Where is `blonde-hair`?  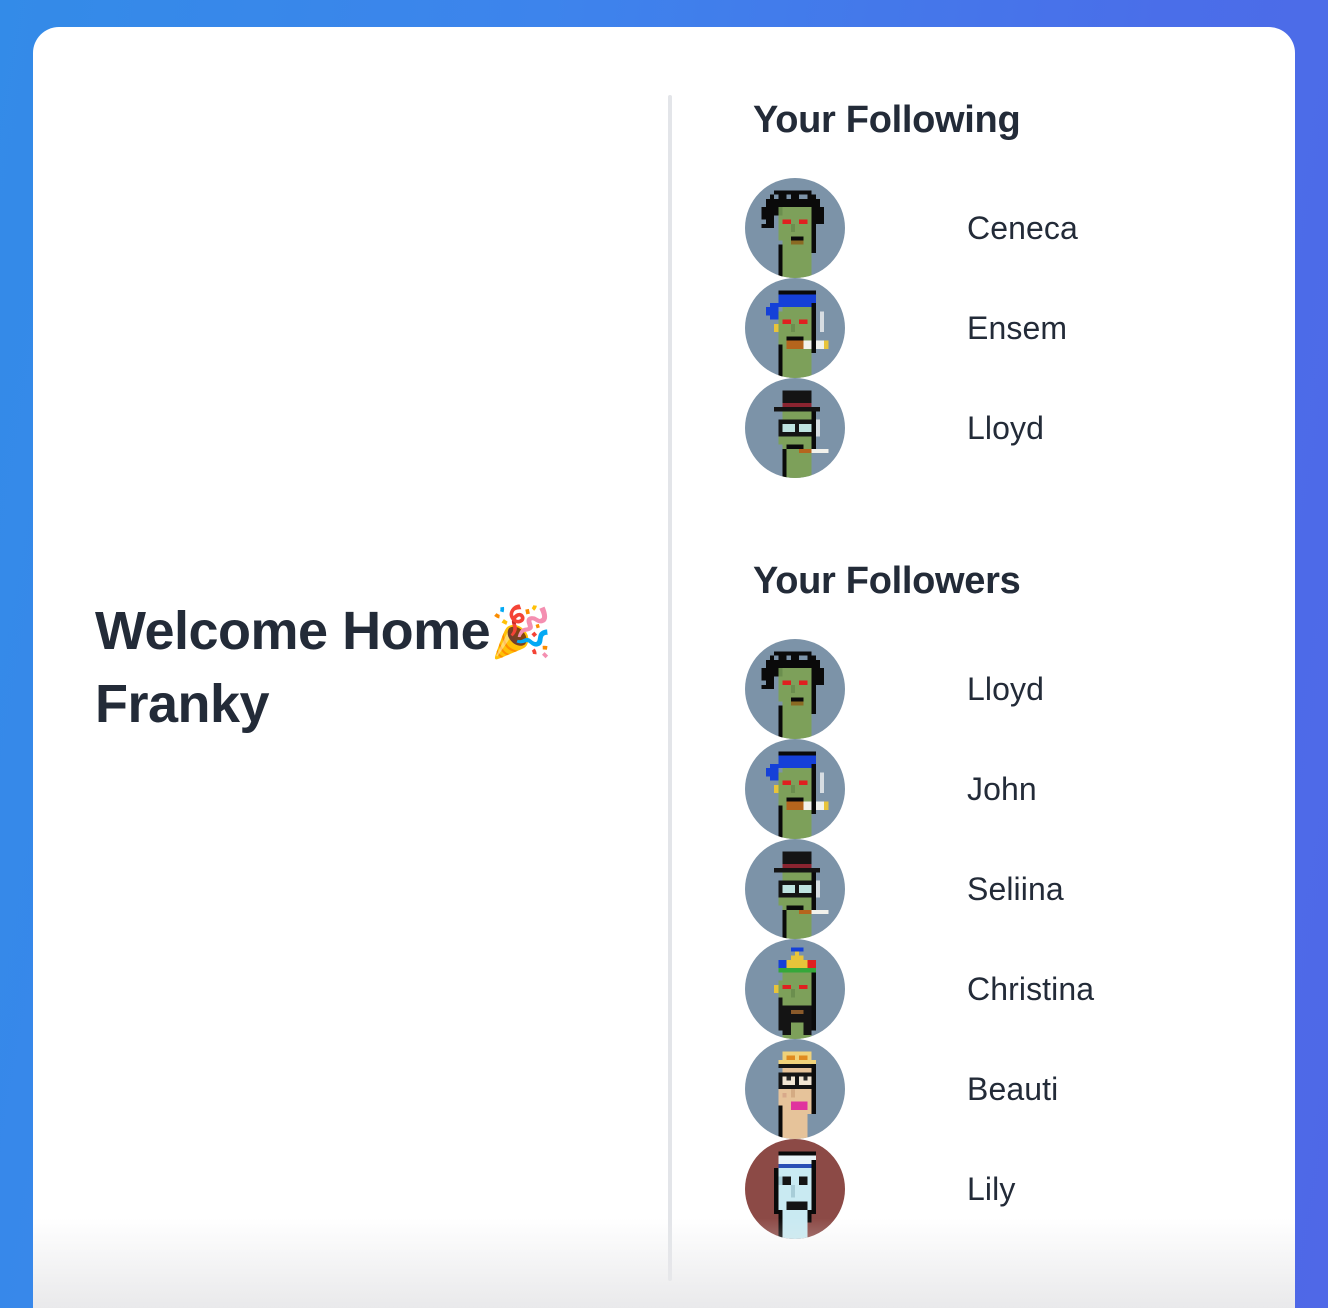
blonde-hair is located at coordinates (797, 1057).